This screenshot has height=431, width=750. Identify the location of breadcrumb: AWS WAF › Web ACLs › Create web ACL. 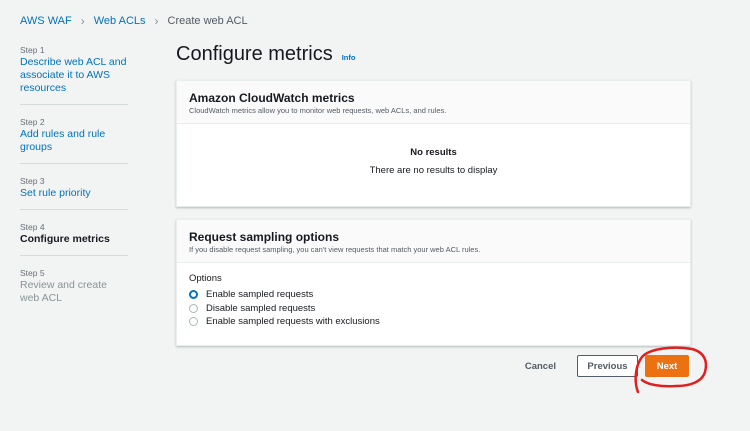
(134, 21).